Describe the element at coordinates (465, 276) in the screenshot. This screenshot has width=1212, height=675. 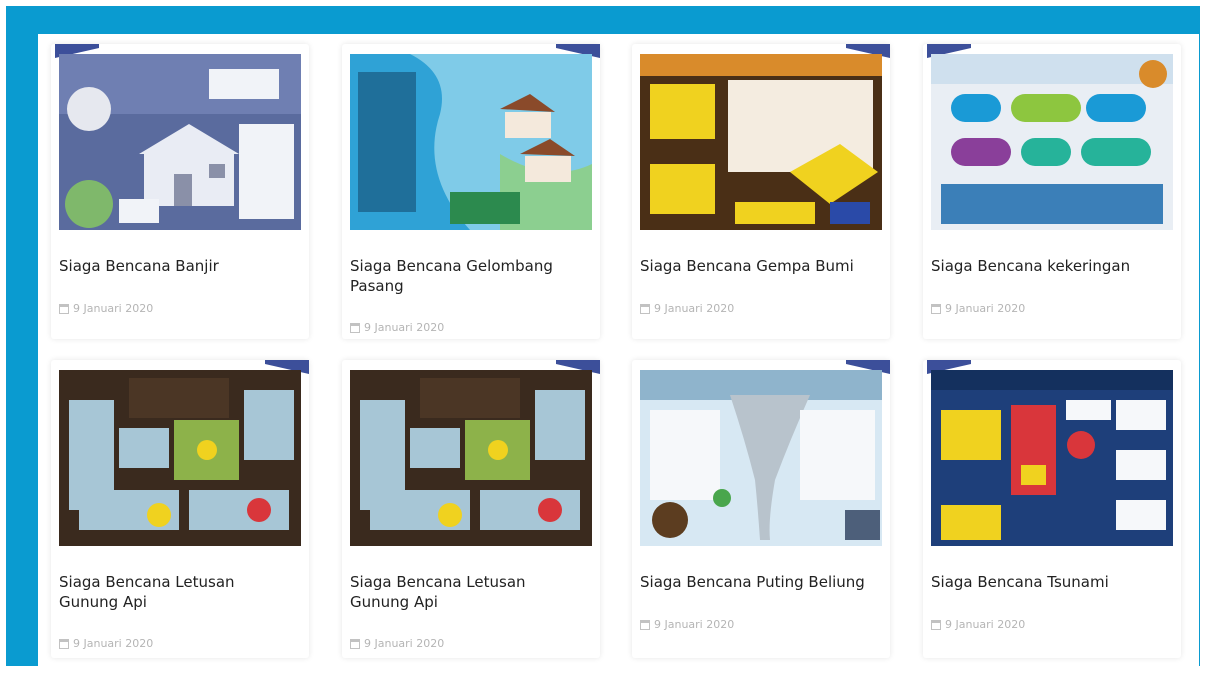
I see `card-title: Siaga Bencana Gelombang Pasang` at that location.